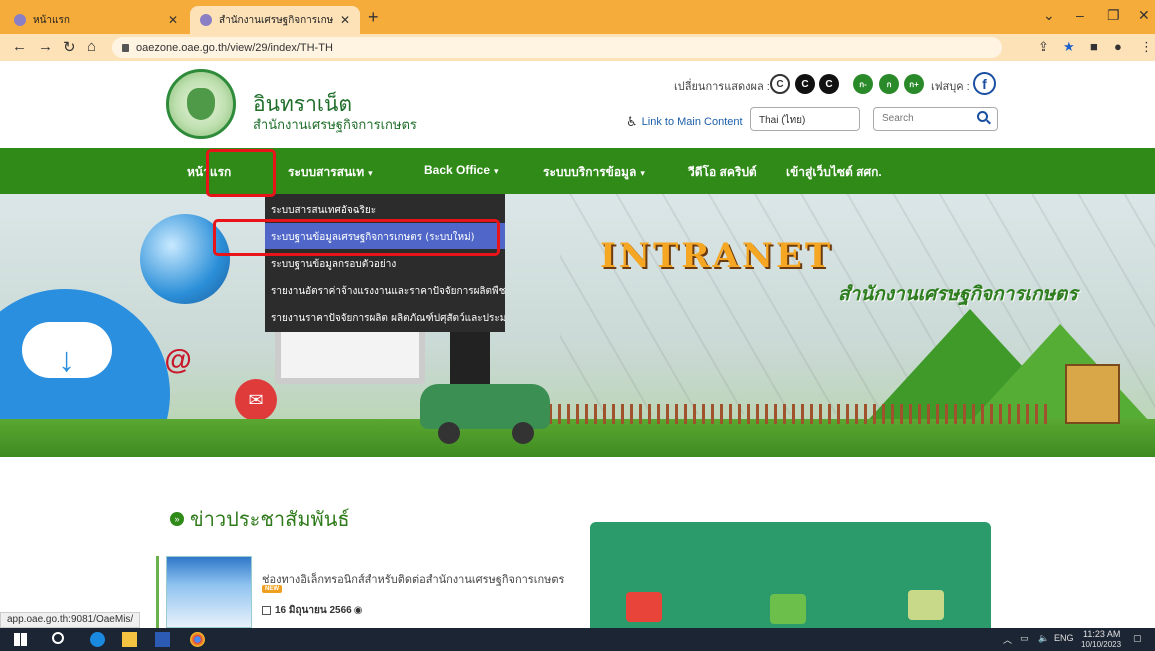 This screenshot has width=1155, height=651. Describe the element at coordinates (1144, 15) in the screenshot. I see `window-close-icon: ✕` at that location.